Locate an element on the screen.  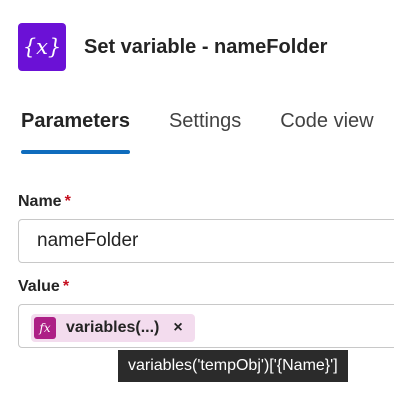
value-label-text: Value is located at coordinates (39, 286).